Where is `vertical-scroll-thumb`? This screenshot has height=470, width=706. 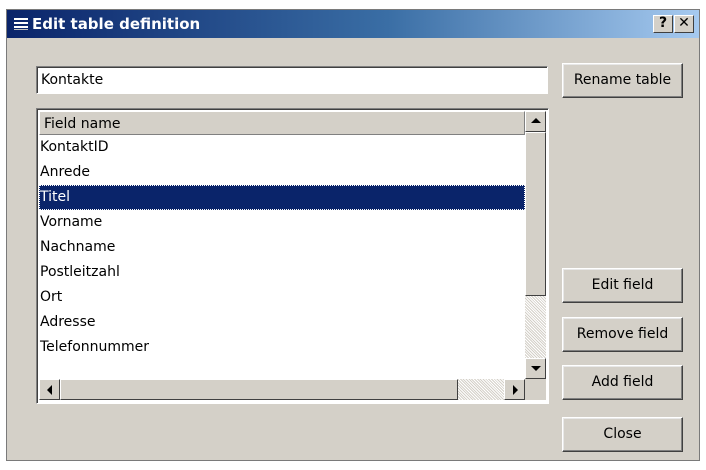 vertical-scroll-thumb is located at coordinates (535, 214).